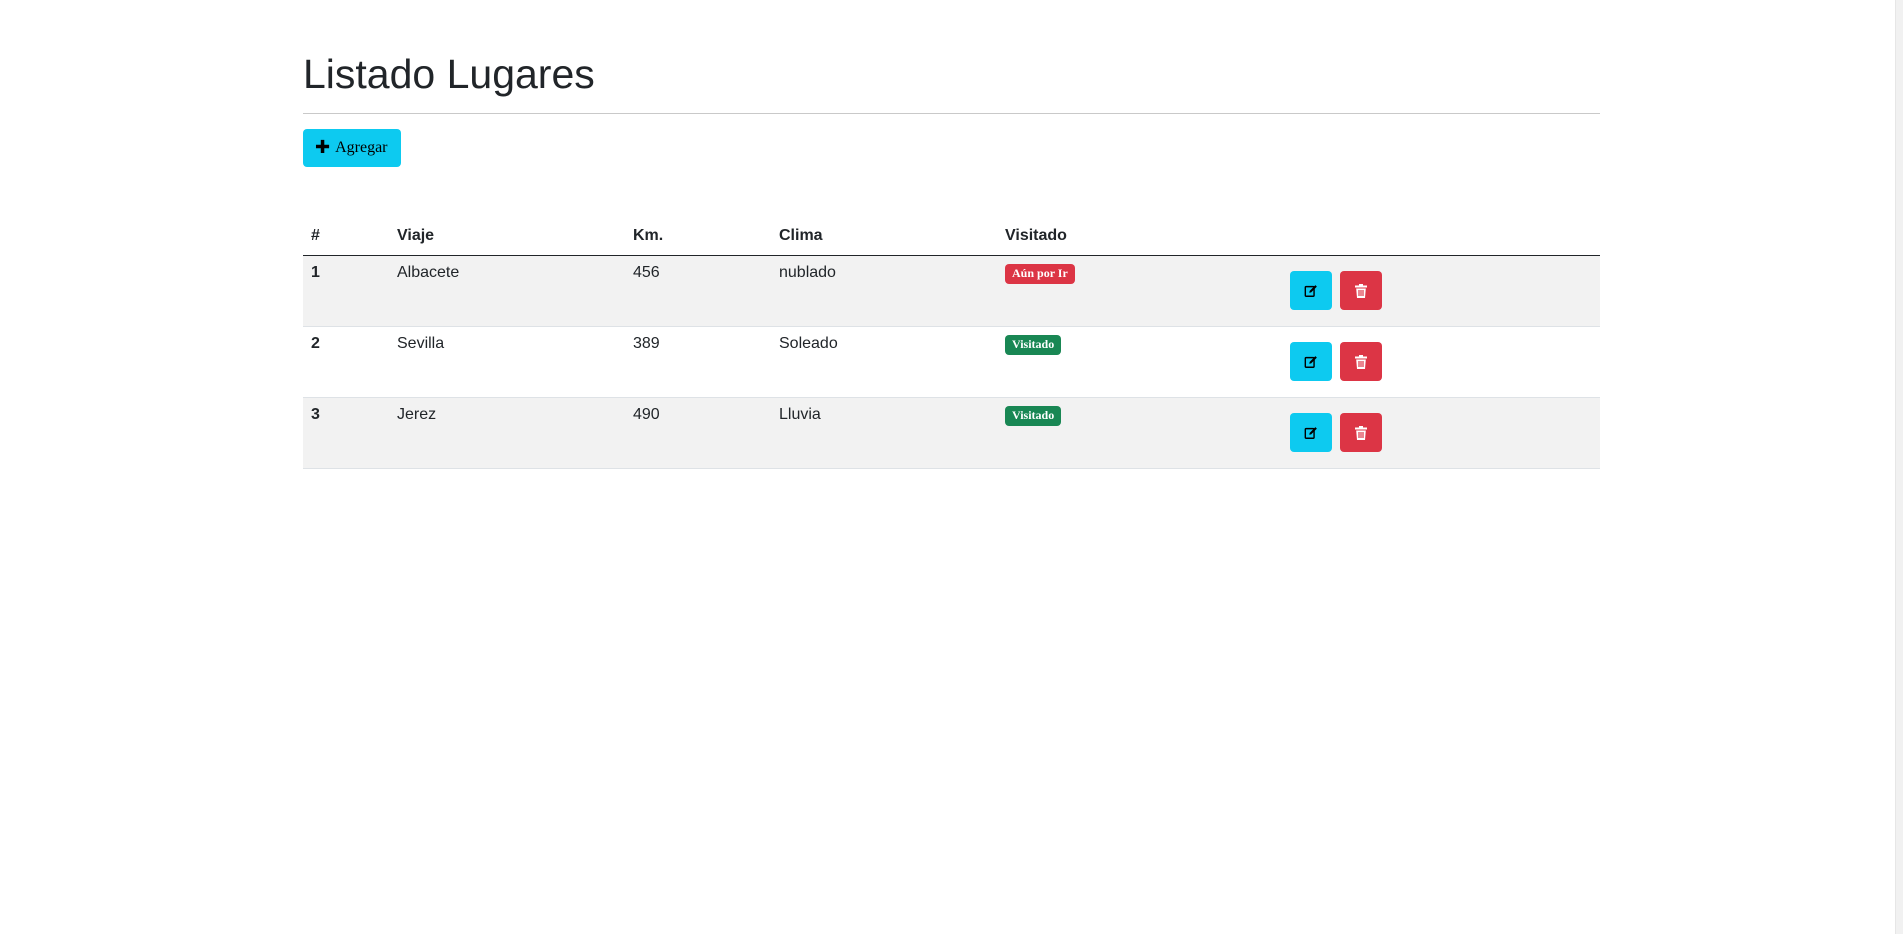 This screenshot has height=934, width=1903. I want to click on row-viaje: Jerez, so click(507, 433).